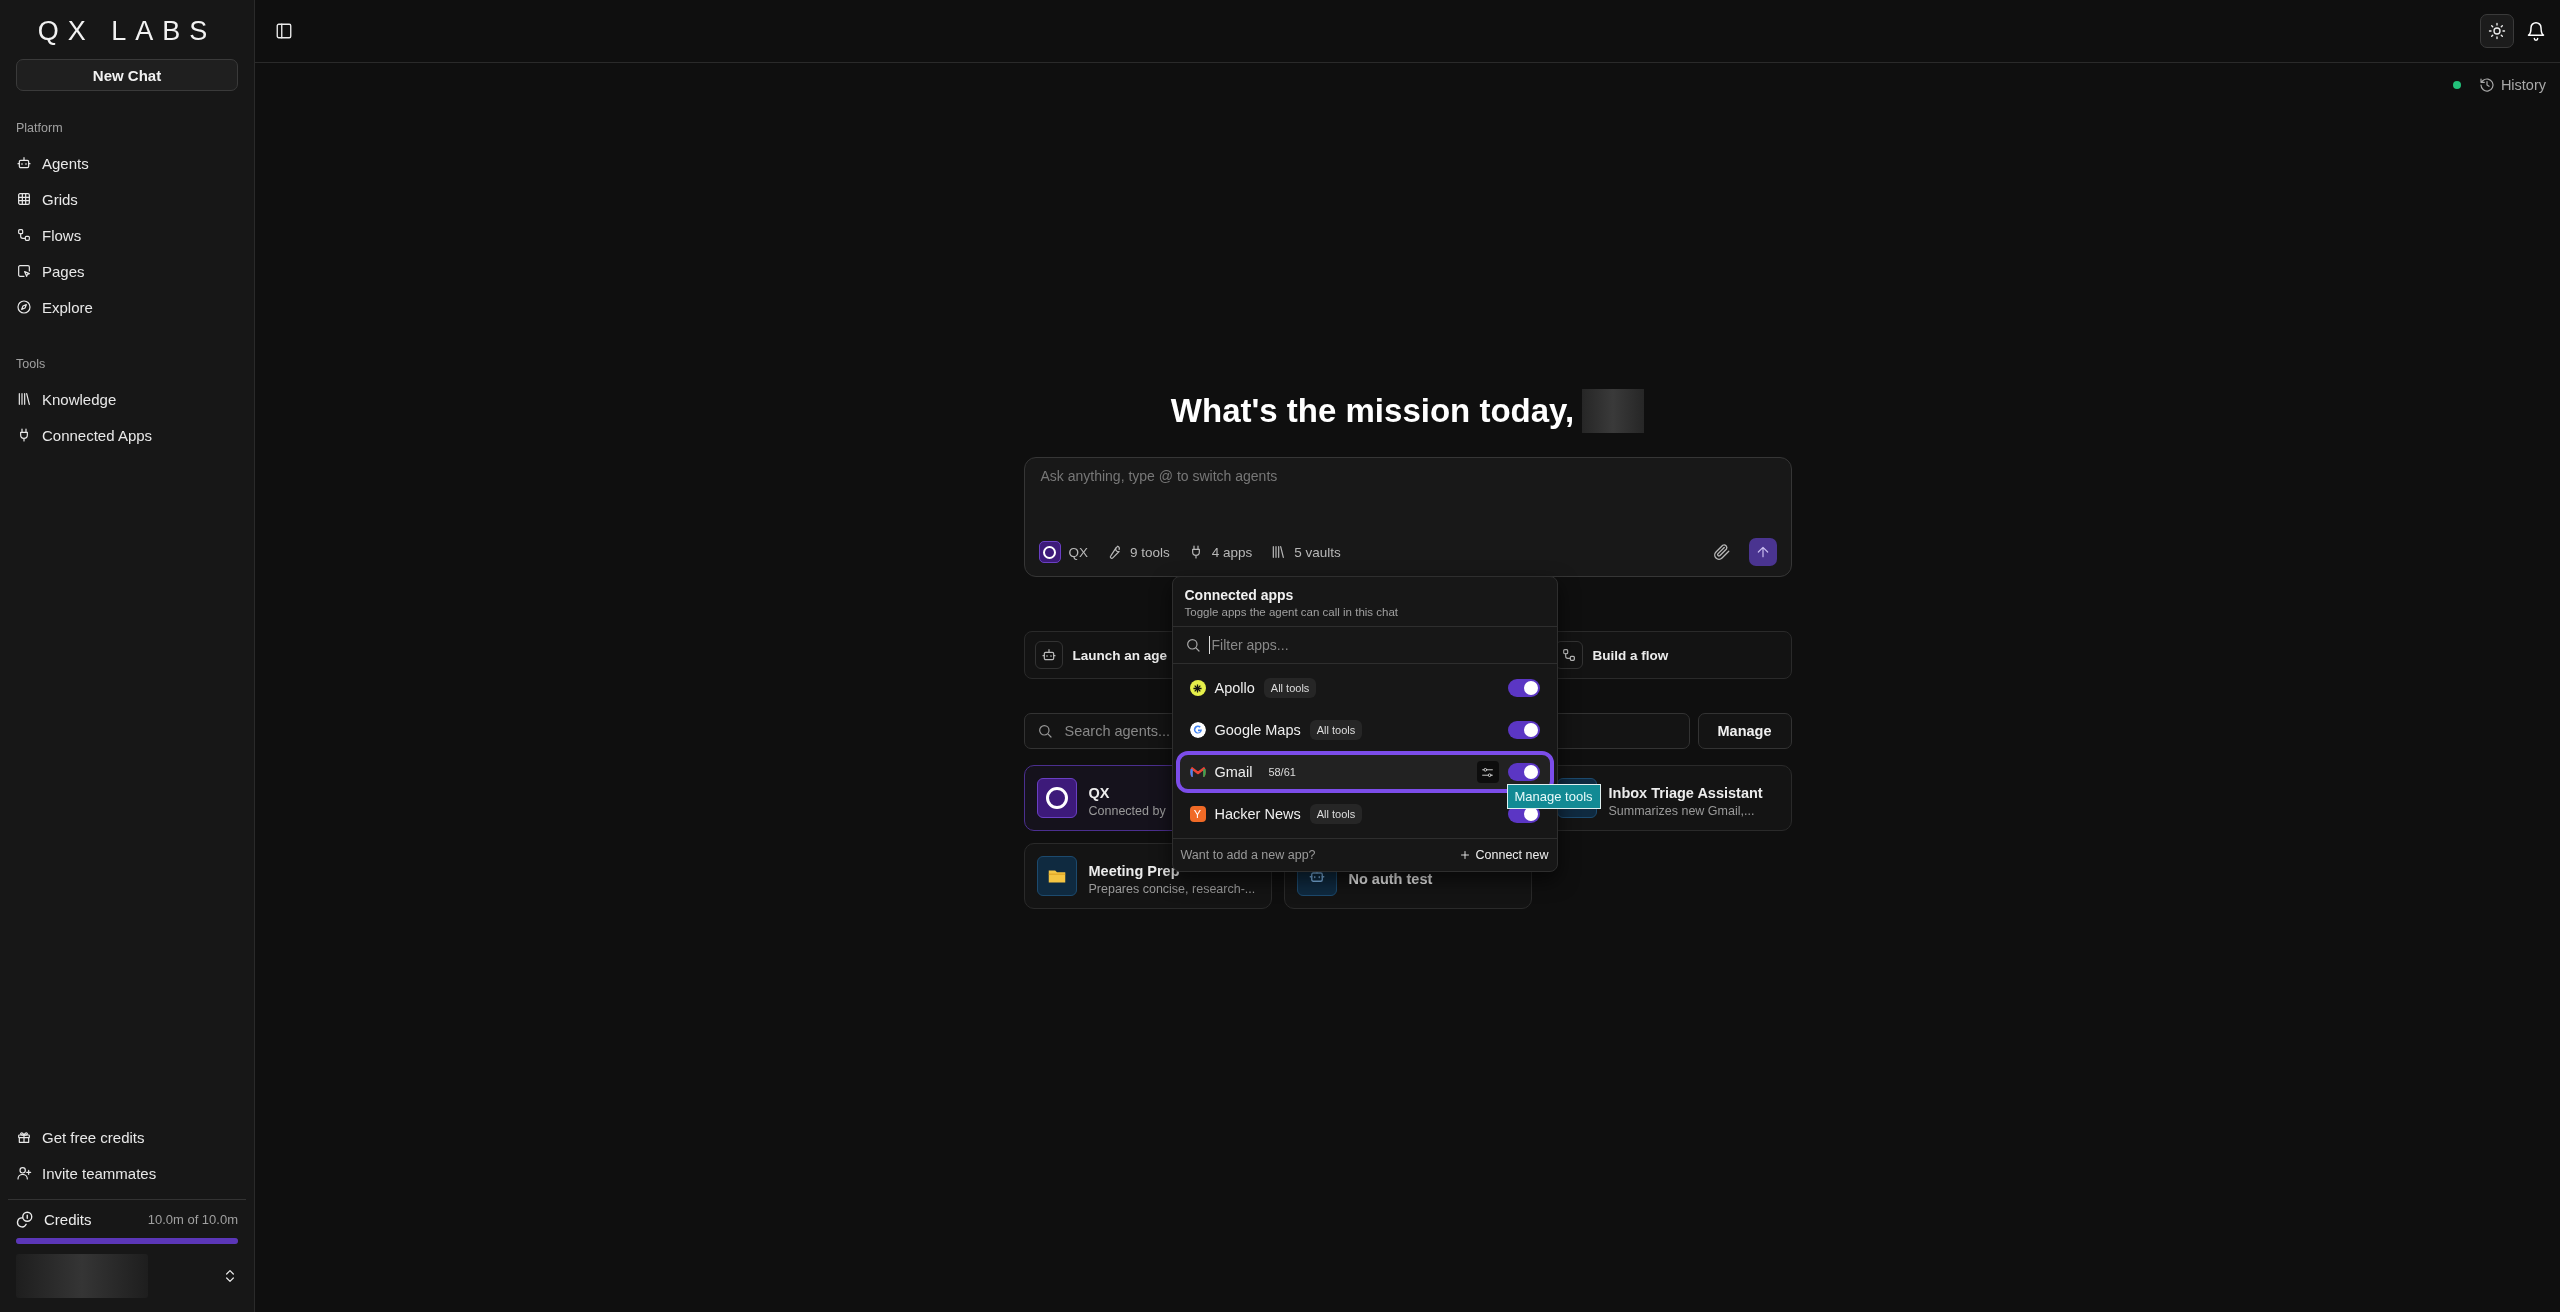 This screenshot has height=1312, width=2560. I want to click on agent-name: No auth test, so click(1390, 879).